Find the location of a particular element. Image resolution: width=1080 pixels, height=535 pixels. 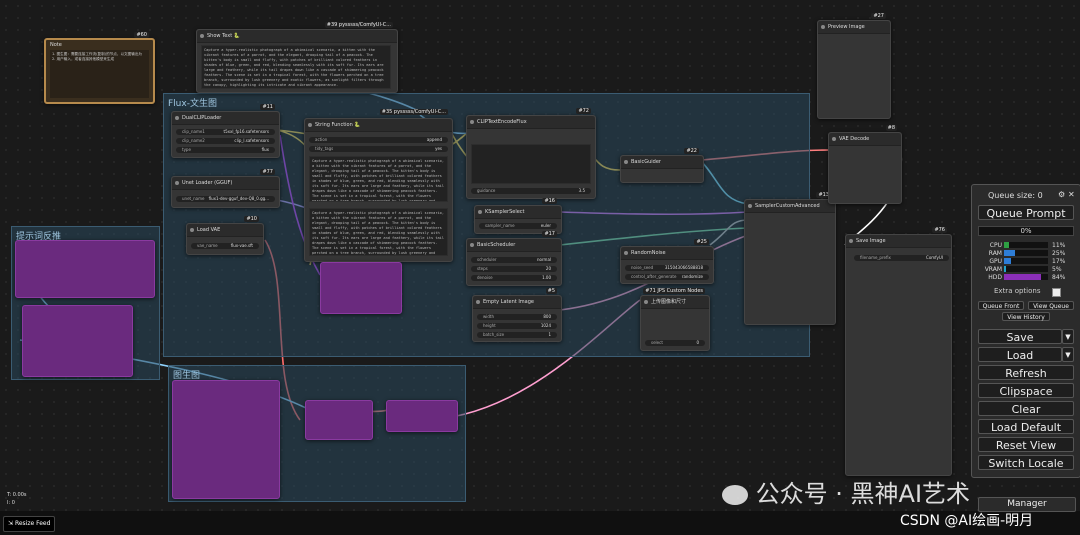

tidy-tags-widget: tidy_tags yes is located at coordinates (378, 149).